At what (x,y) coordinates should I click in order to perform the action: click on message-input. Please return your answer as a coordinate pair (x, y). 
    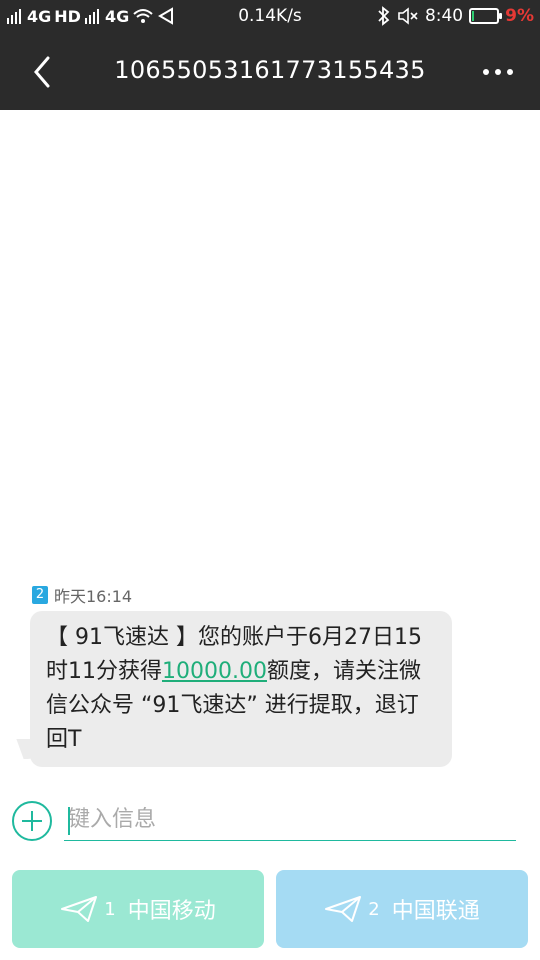
    Looking at the image, I should click on (290, 820).